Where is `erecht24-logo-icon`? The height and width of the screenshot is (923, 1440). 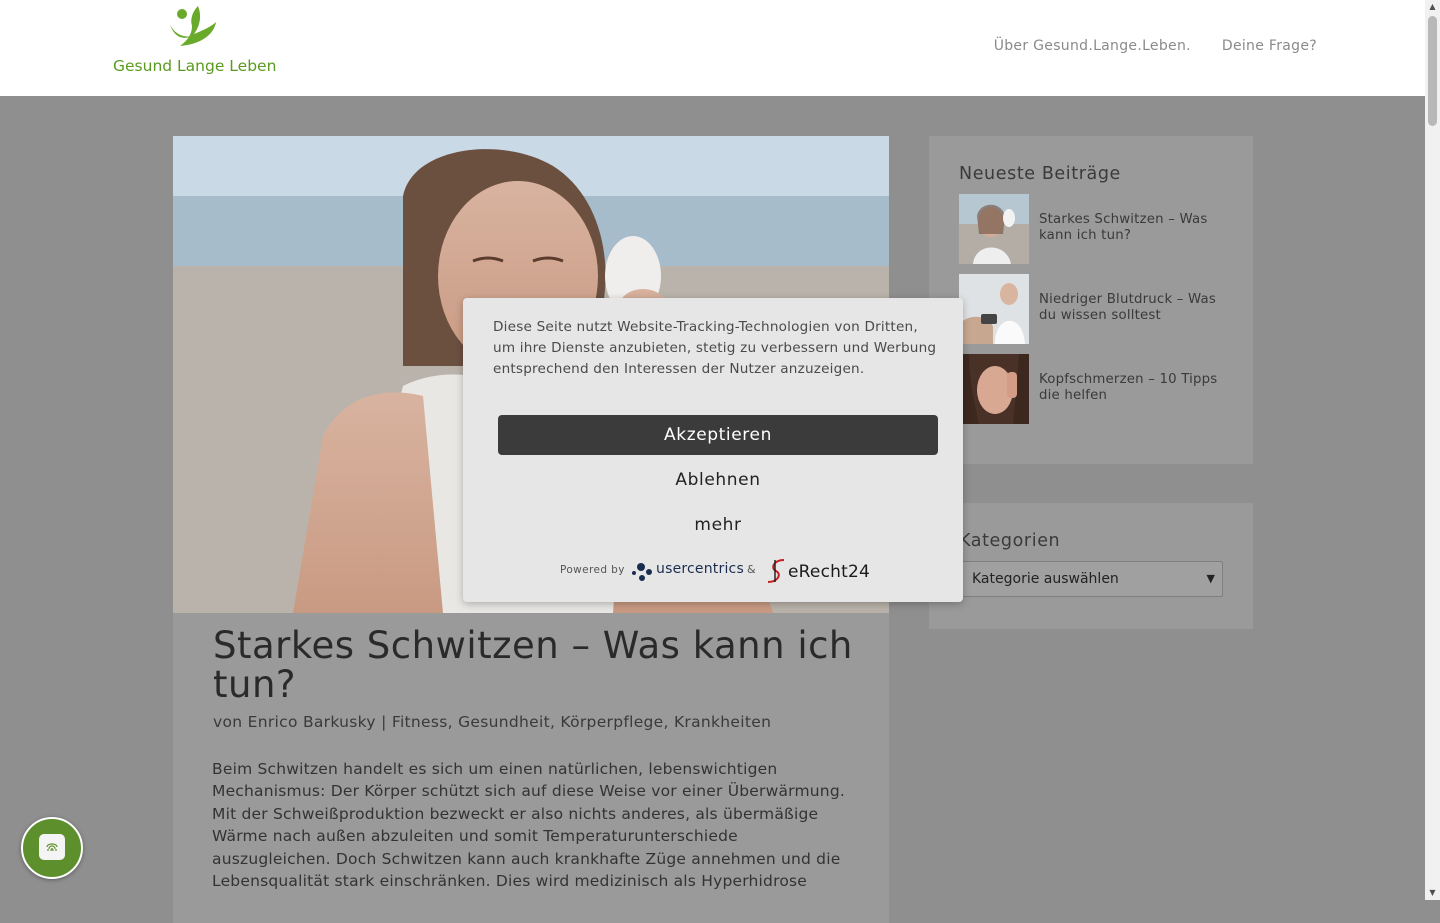
erecht24-logo-icon is located at coordinates (778, 571).